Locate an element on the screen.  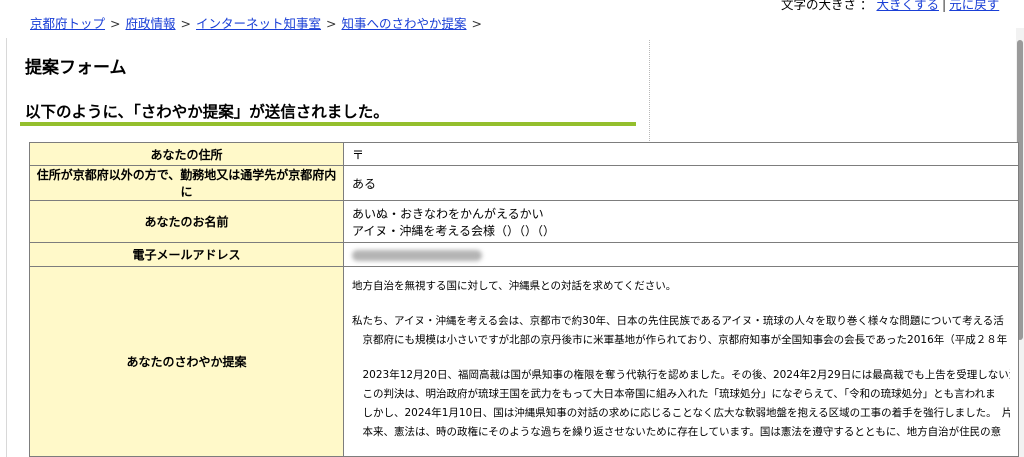
address-label: あなたの住所 is located at coordinates (186, 154).